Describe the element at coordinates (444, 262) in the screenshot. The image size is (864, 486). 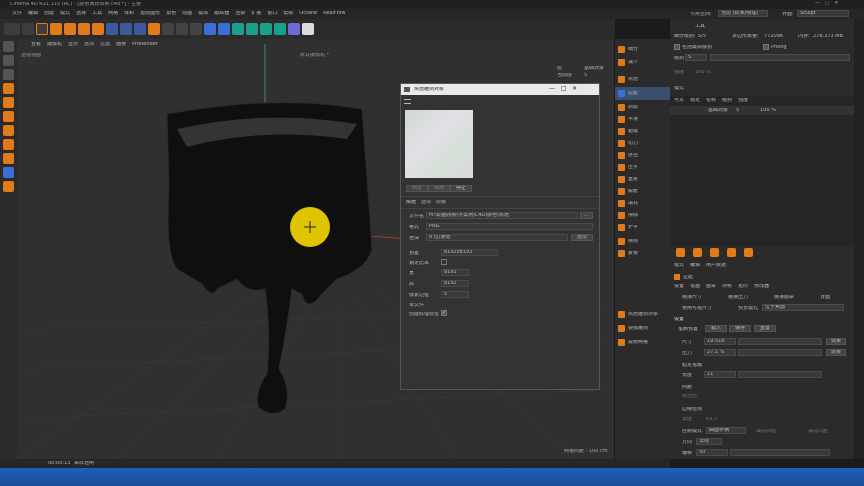
I see `lock-ratio-checkbox` at that location.